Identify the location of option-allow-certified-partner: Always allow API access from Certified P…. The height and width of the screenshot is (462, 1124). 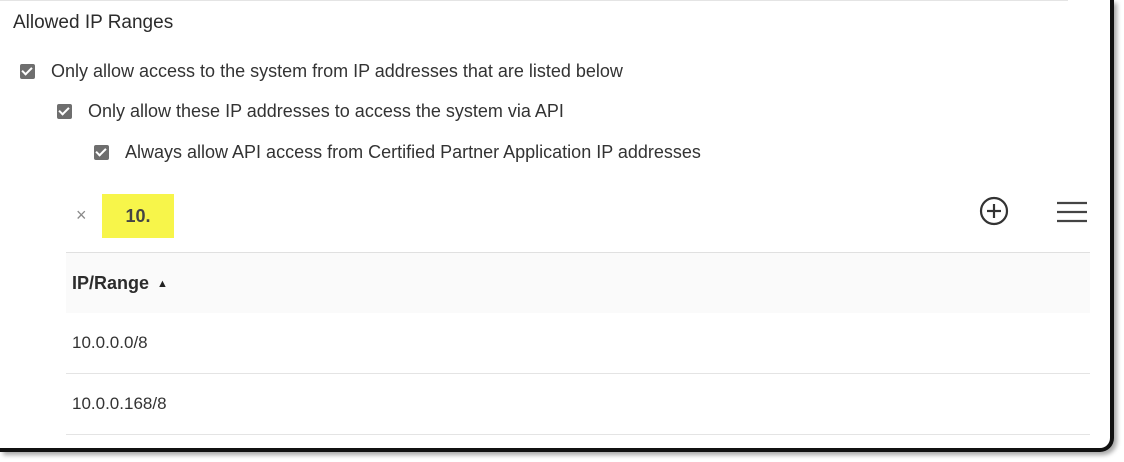
(397, 152).